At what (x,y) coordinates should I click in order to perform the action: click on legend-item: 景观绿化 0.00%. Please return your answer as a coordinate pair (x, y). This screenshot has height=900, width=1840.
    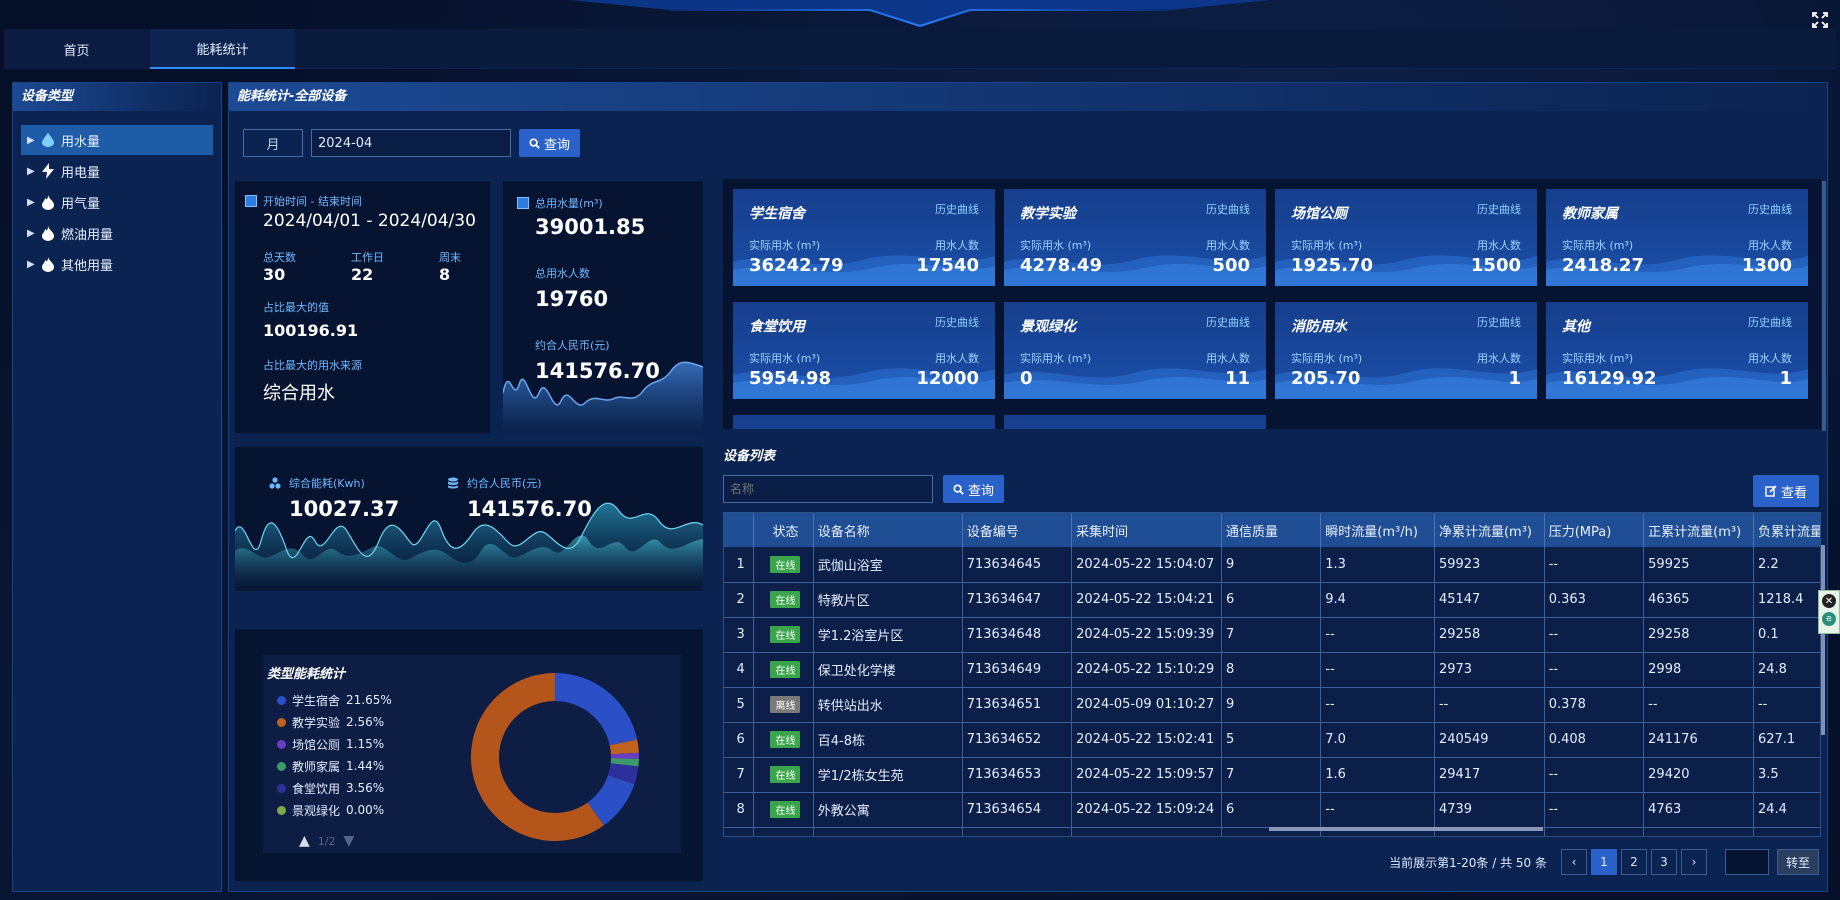
    Looking at the image, I should click on (352, 810).